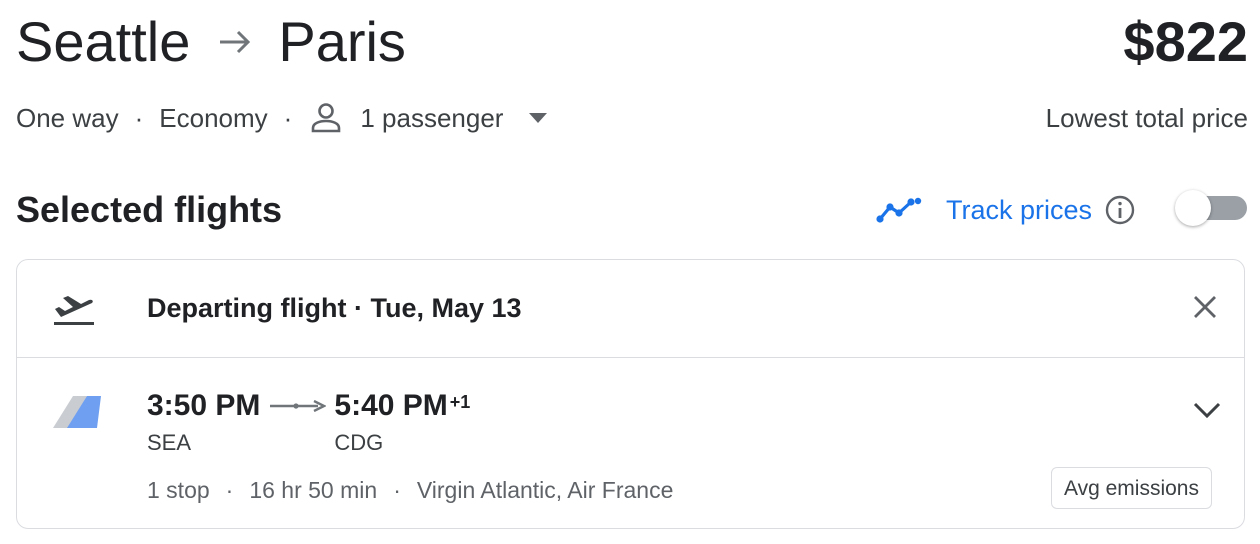 Image resolution: width=1260 pixels, height=544 pixels. What do you see at coordinates (391, 405) in the screenshot?
I see `arrival-time: 5:40 PM` at bounding box center [391, 405].